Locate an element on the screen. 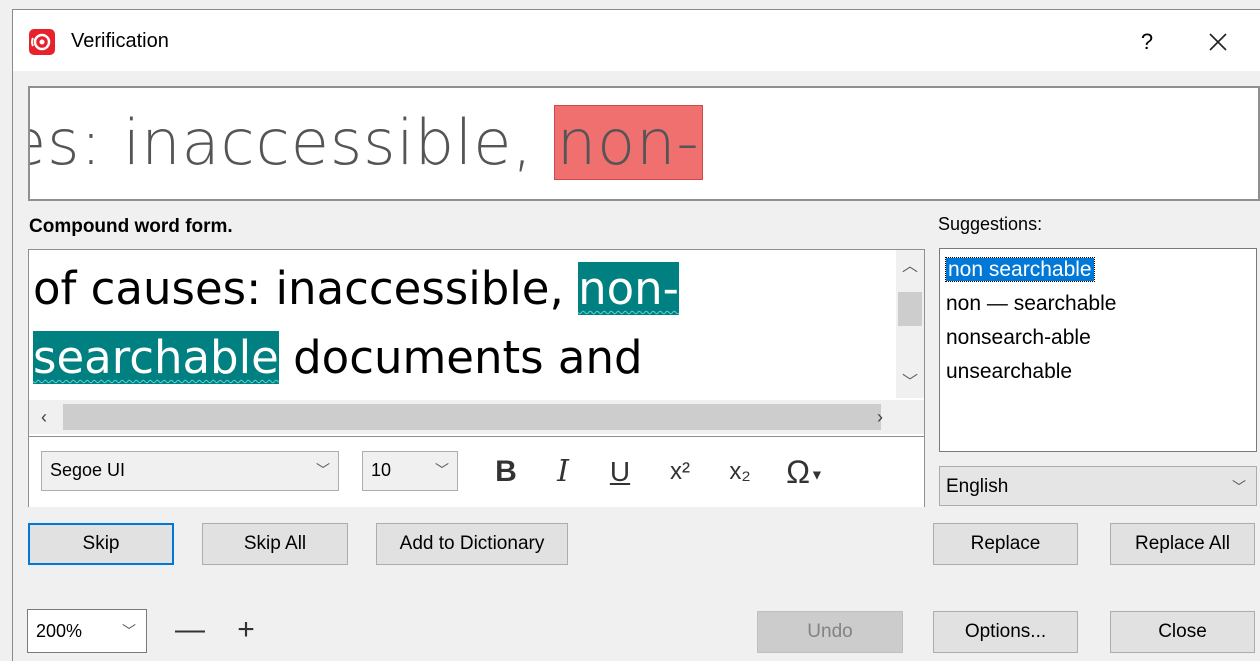  scroll-right-icon: › is located at coordinates (880, 417).